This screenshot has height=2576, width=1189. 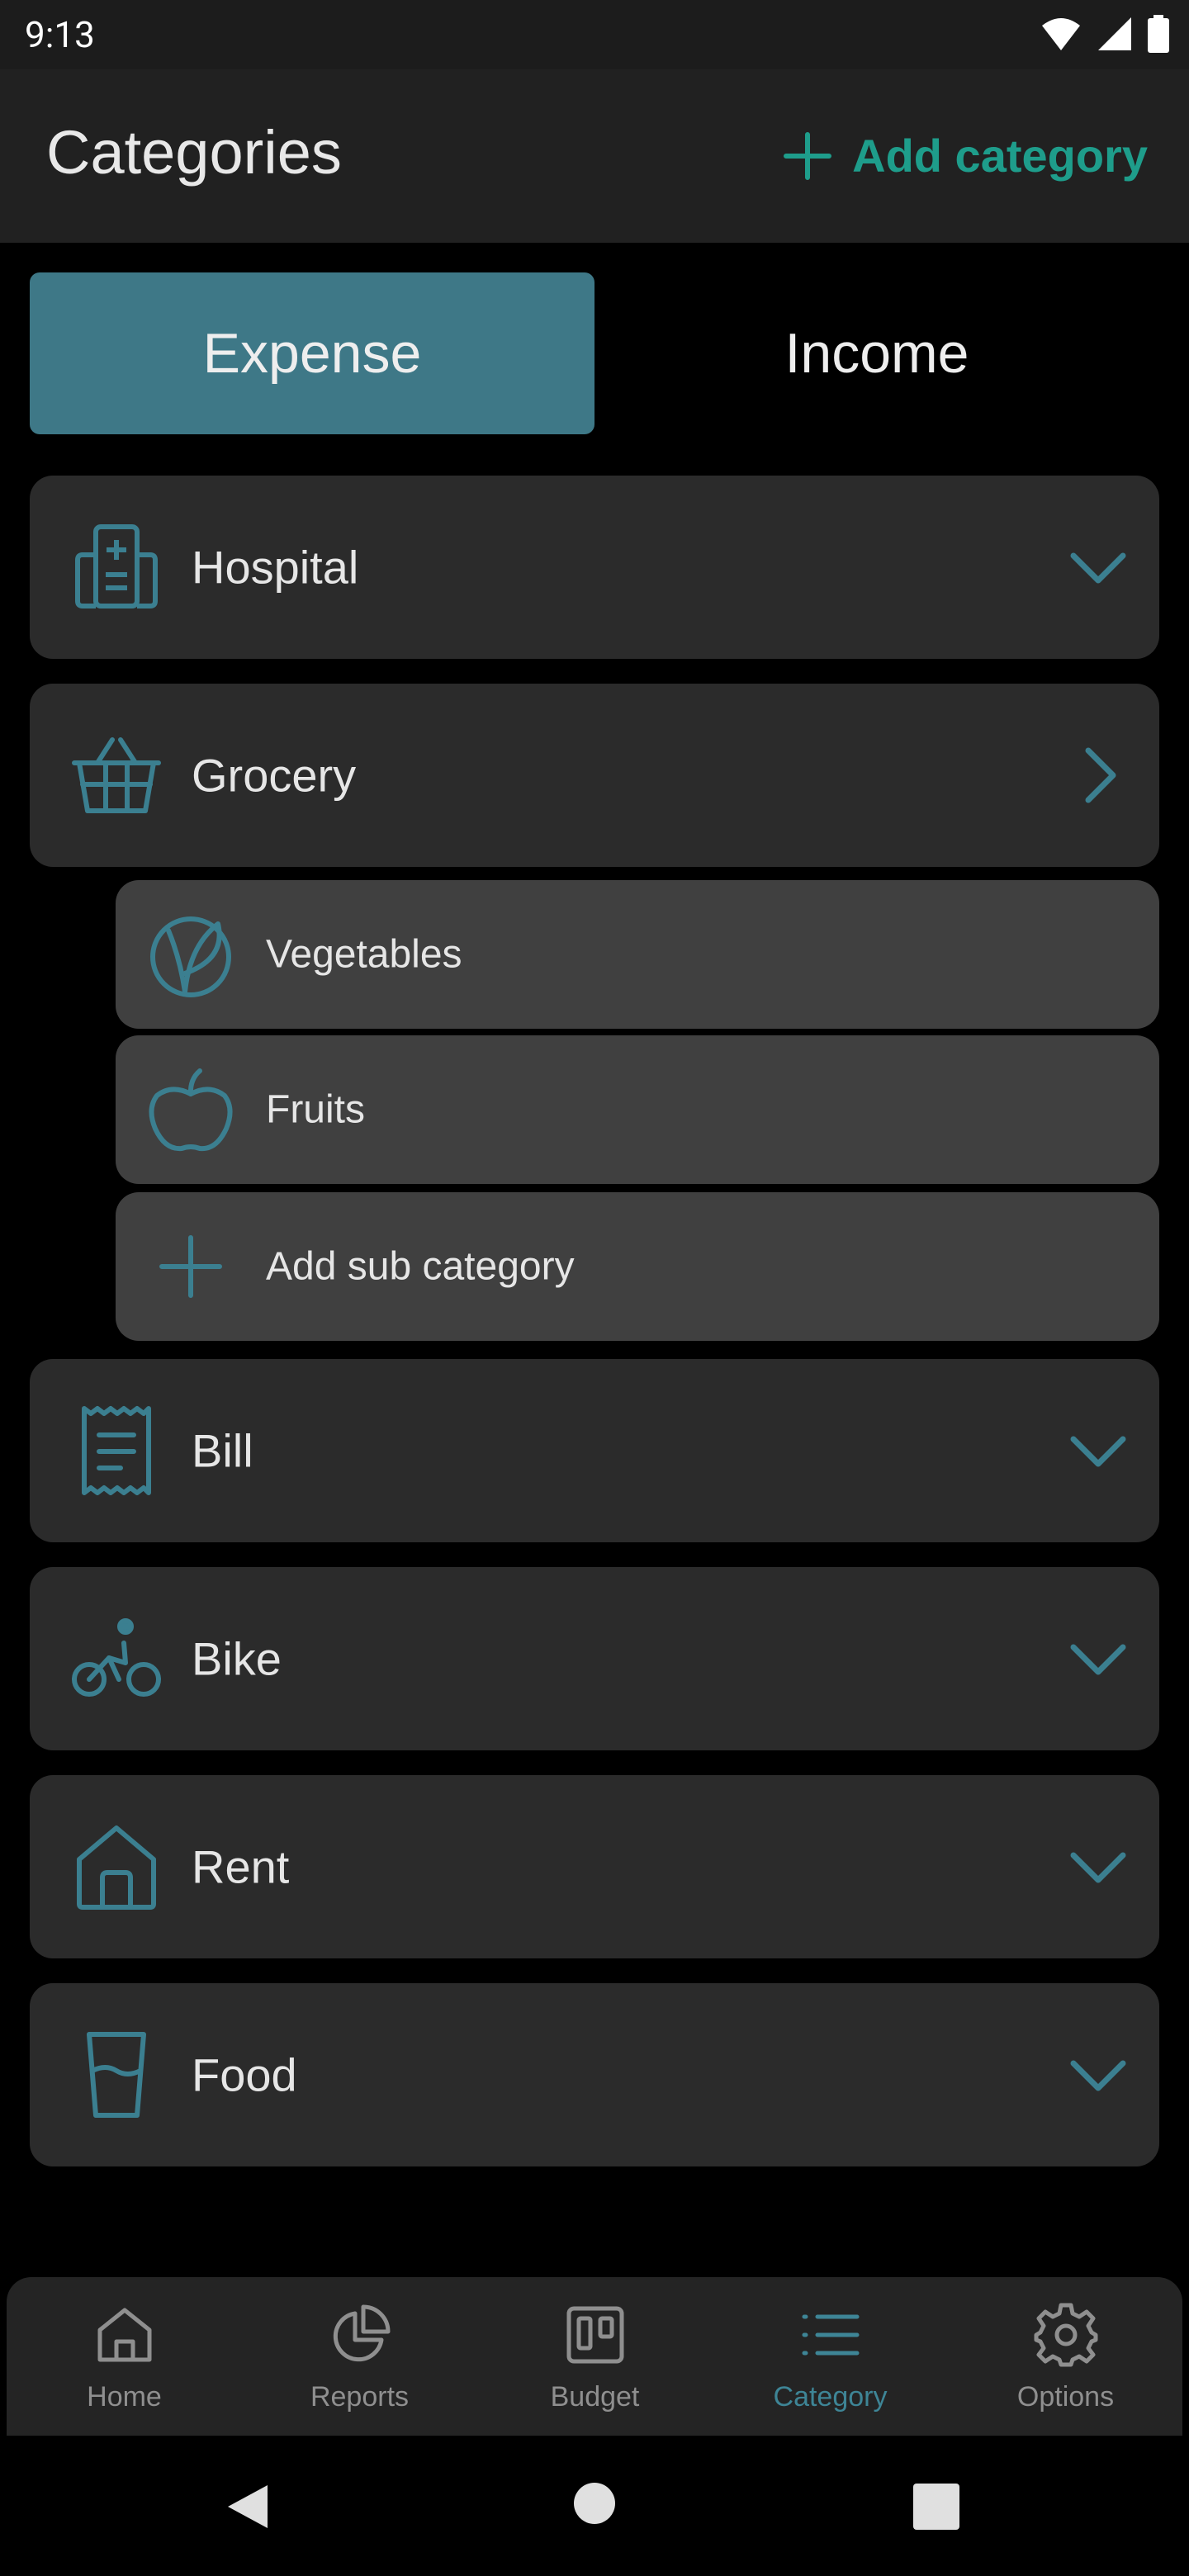 I want to click on status-icons, so click(x=1104, y=34).